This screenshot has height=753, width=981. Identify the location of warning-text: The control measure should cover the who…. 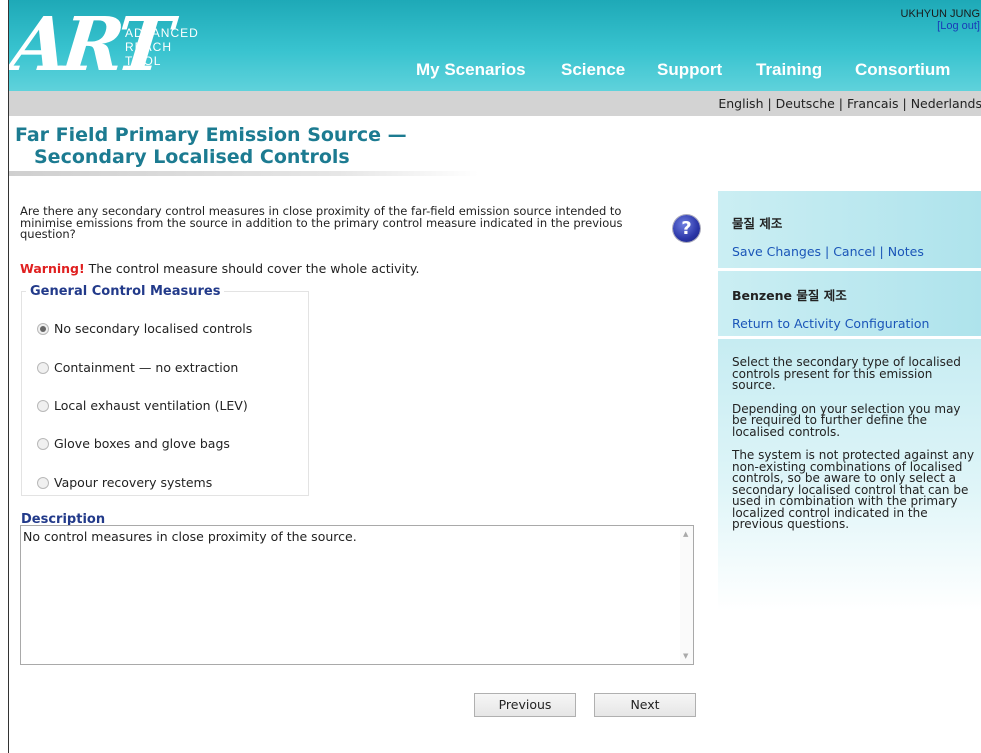
(252, 268).